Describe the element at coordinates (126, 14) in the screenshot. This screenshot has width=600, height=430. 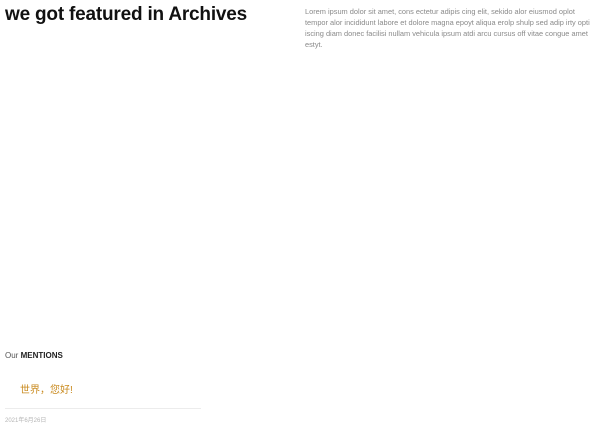
I see `page-title: we got featured in Archives` at that location.